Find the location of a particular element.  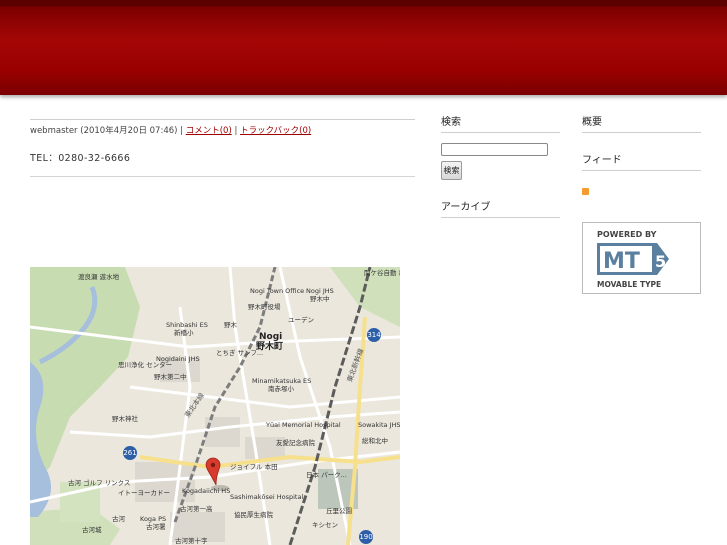

map-label: 野木第二中 is located at coordinates (170, 376).